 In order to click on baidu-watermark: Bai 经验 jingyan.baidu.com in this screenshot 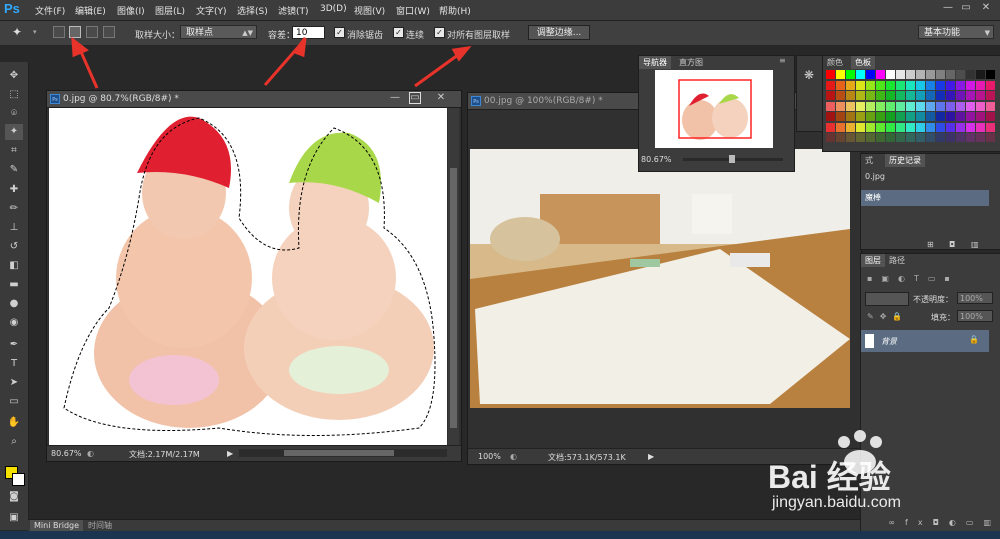, I will do `click(878, 475)`.